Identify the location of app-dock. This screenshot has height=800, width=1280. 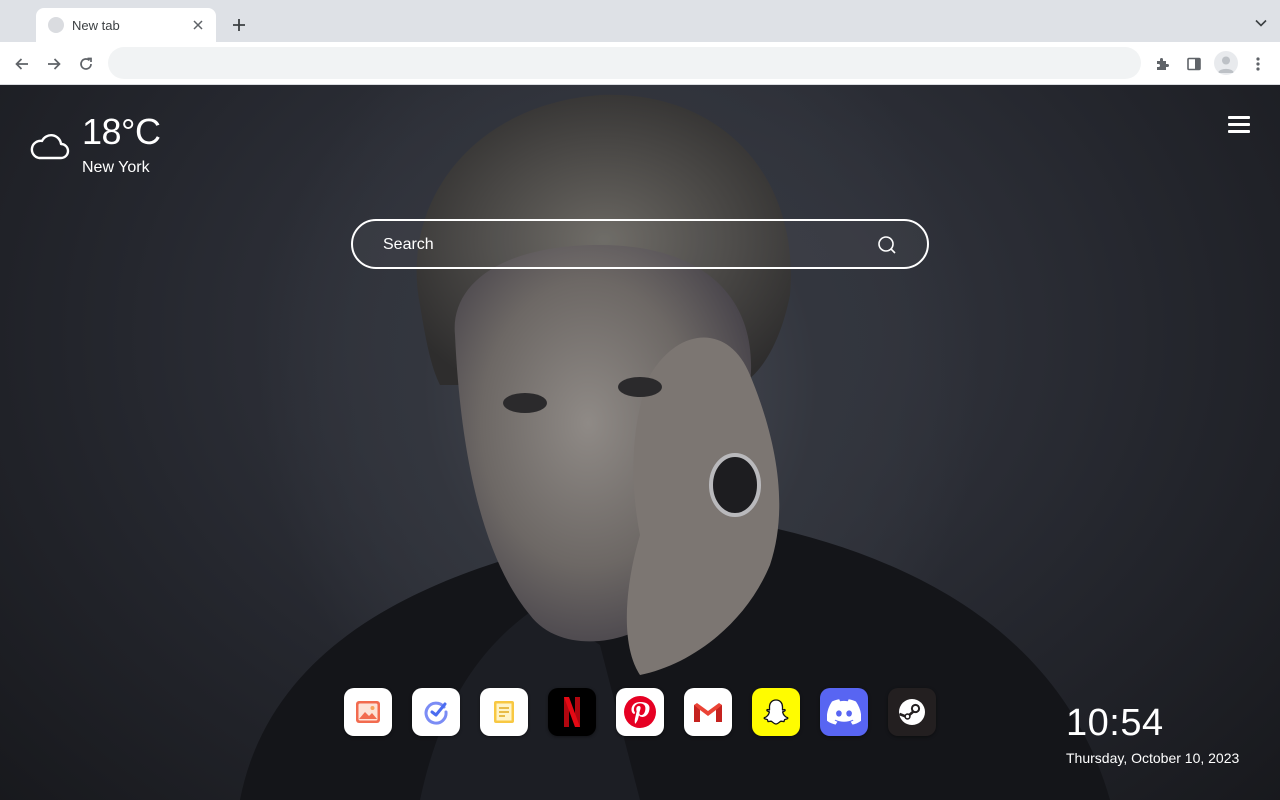
(640, 712).